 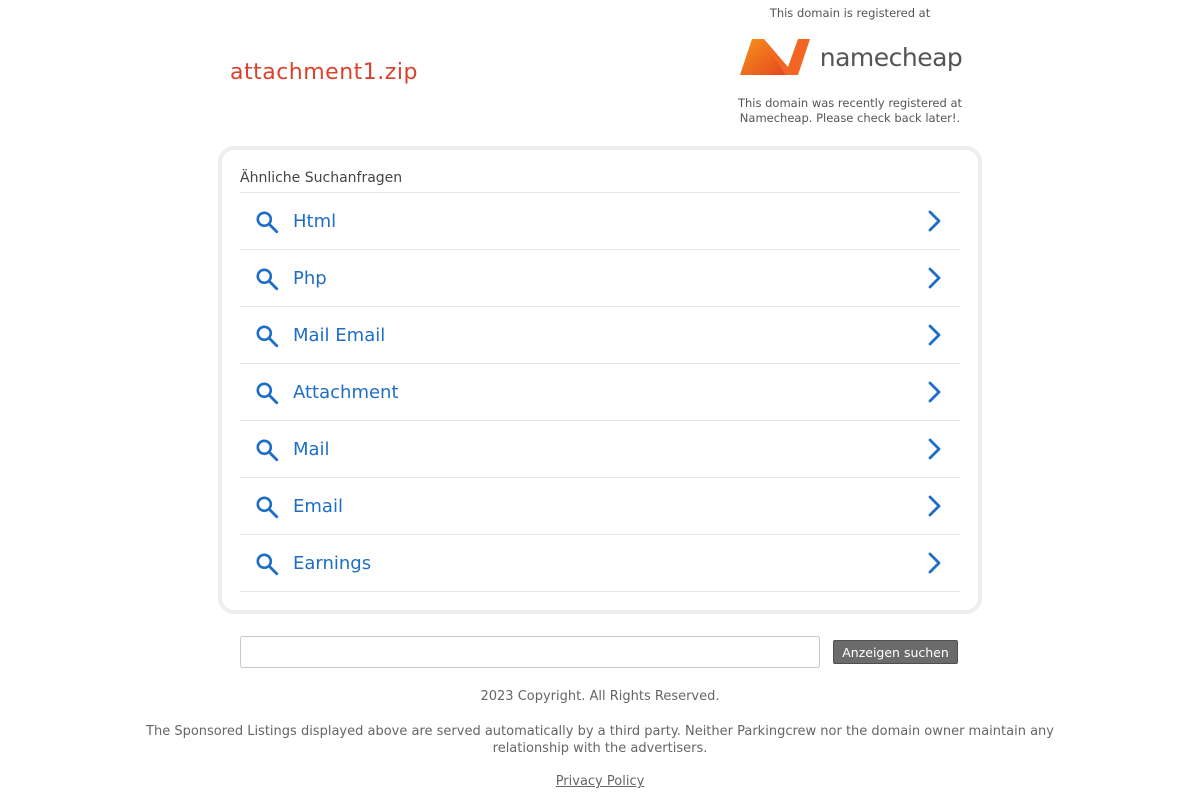 I want to click on domain-title: attachment1.zip, so click(x=324, y=72).